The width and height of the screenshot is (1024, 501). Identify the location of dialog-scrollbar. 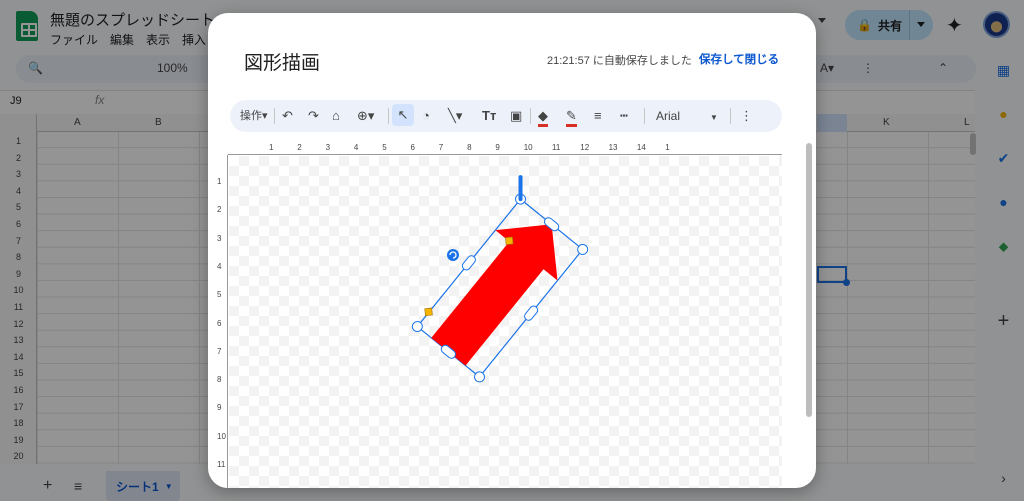
(809, 280).